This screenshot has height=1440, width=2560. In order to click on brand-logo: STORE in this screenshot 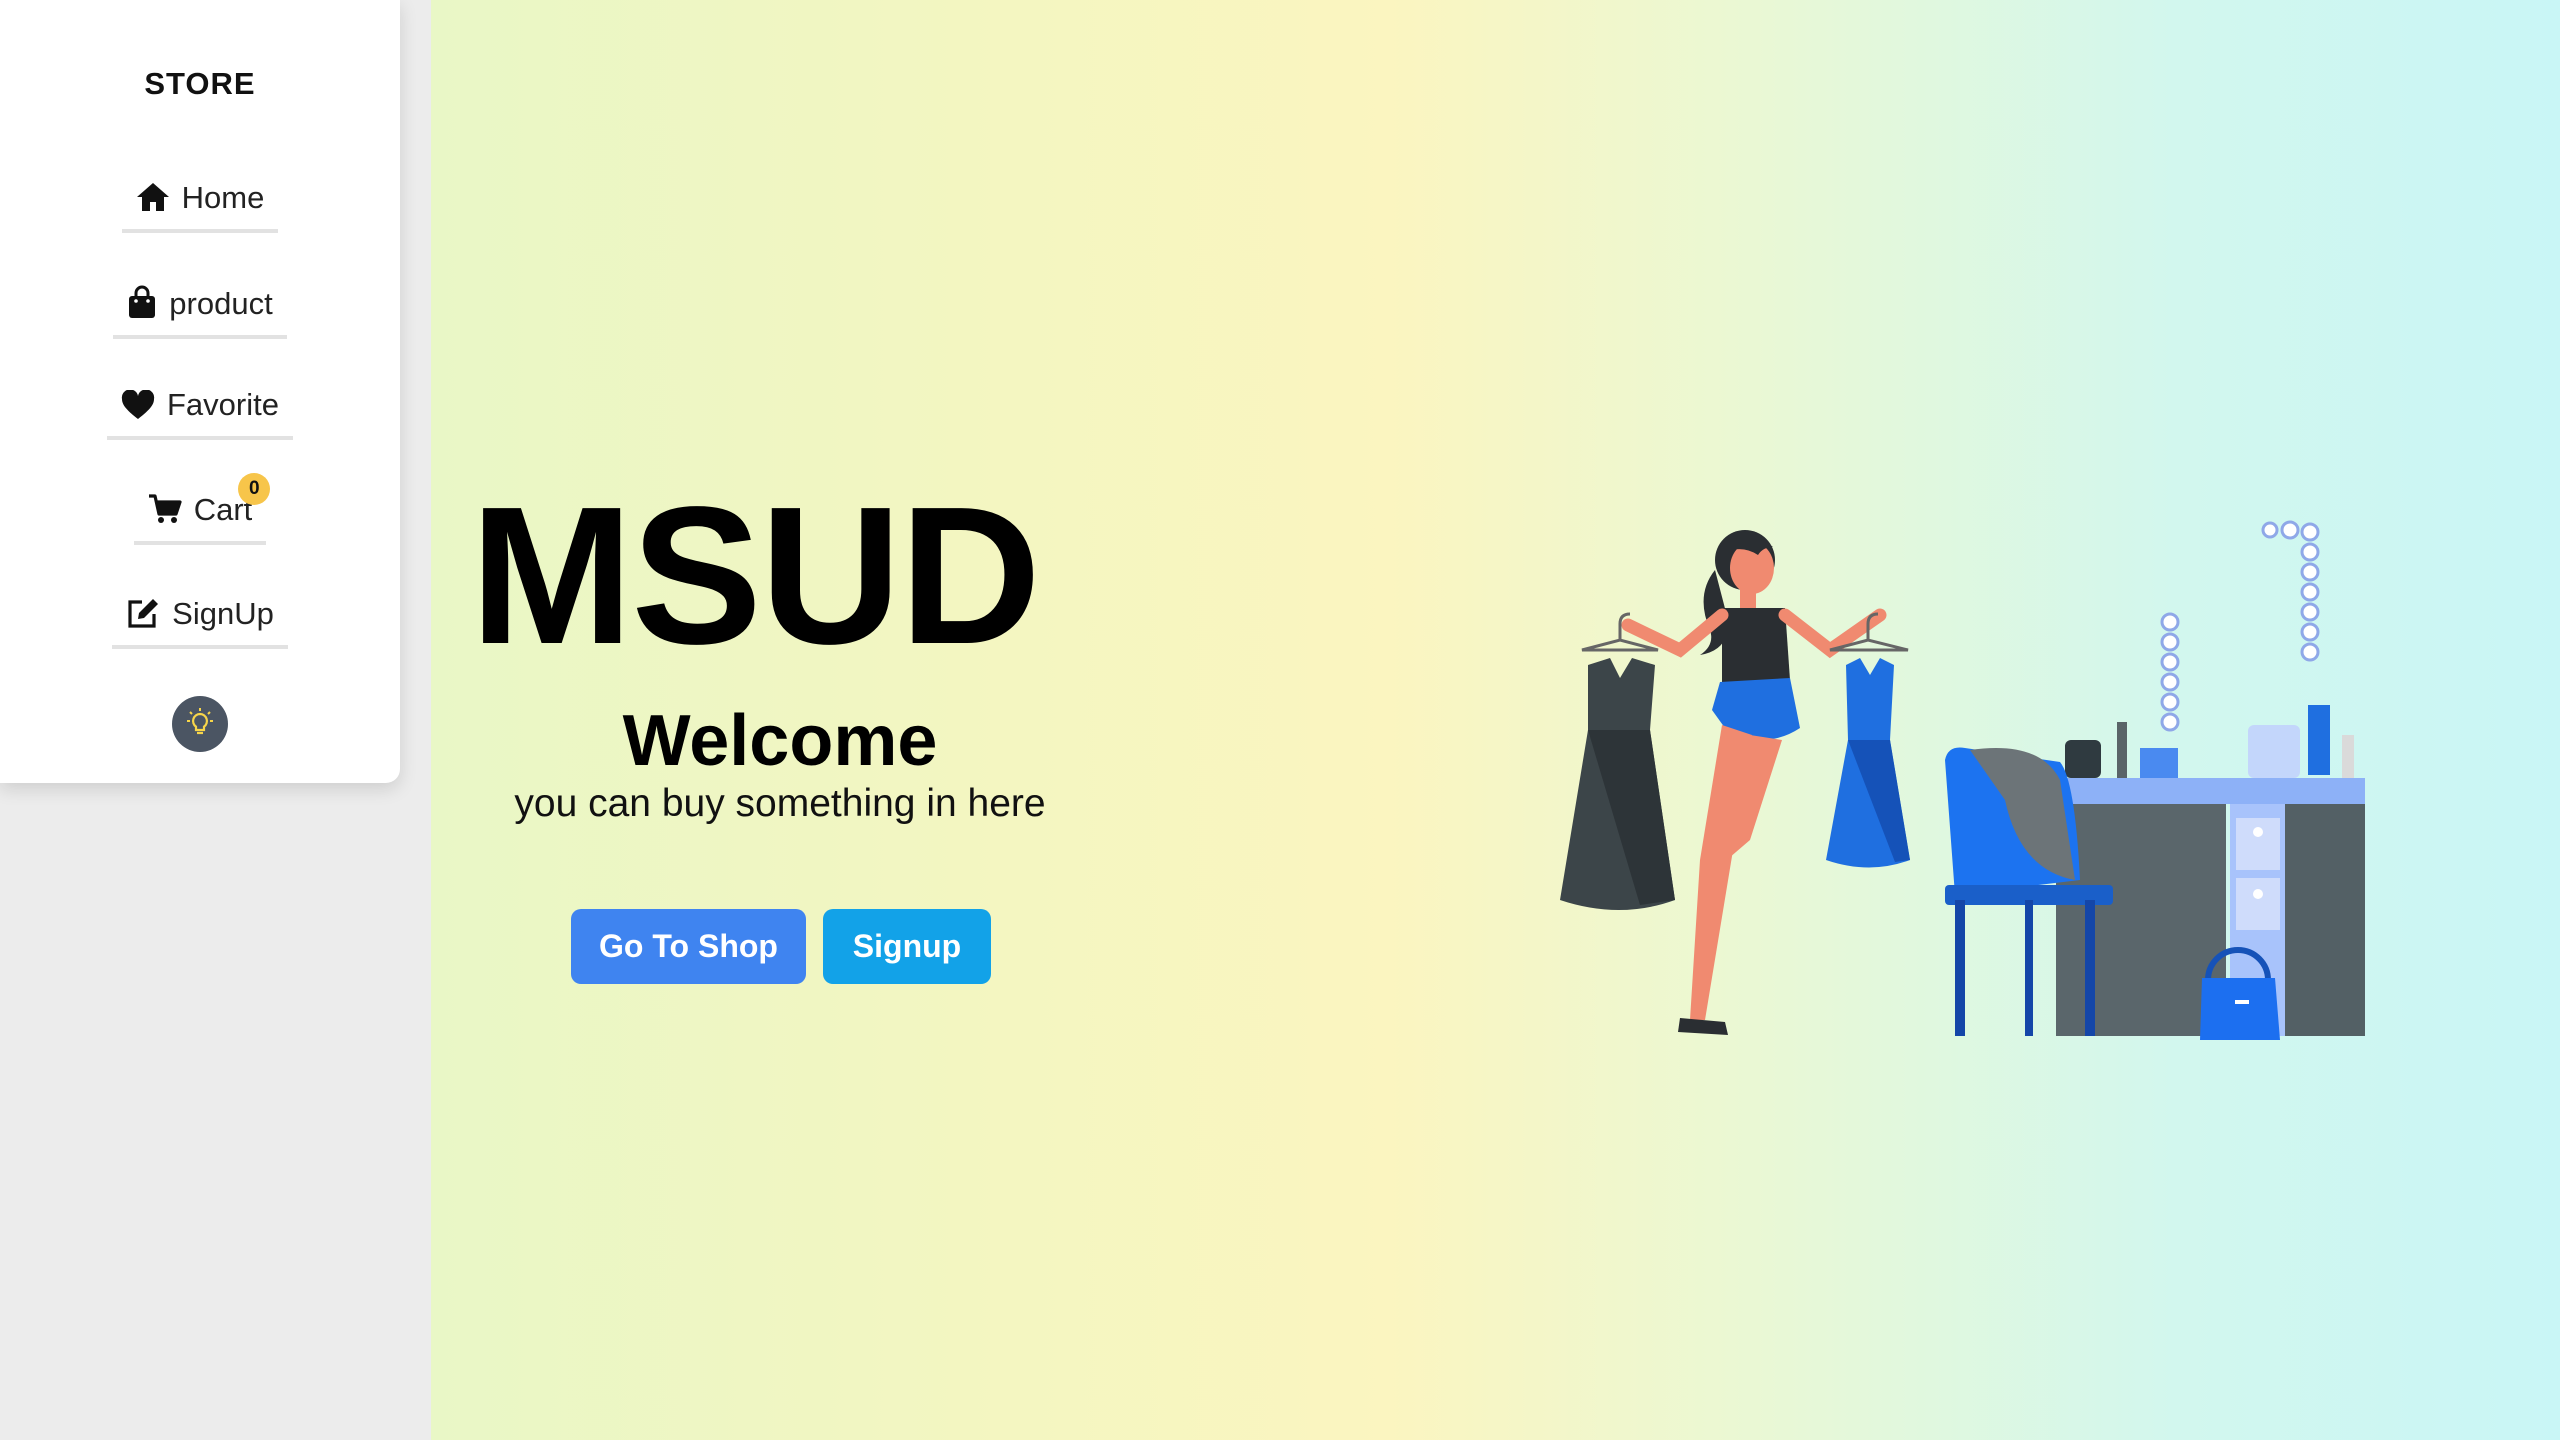, I will do `click(200, 83)`.